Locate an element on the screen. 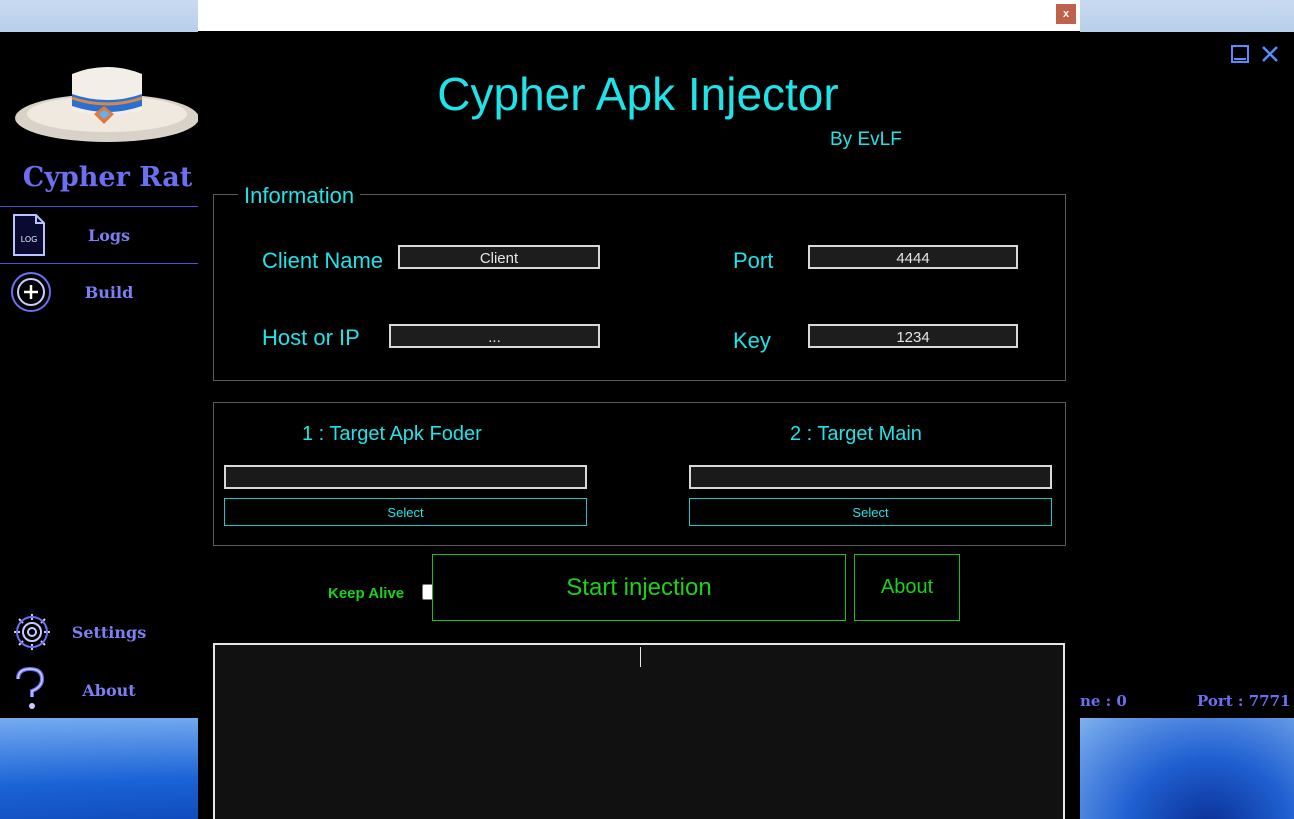 This screenshot has height=819, width=1294. sidebar-item-logs-label: Logs is located at coordinates (109, 235).